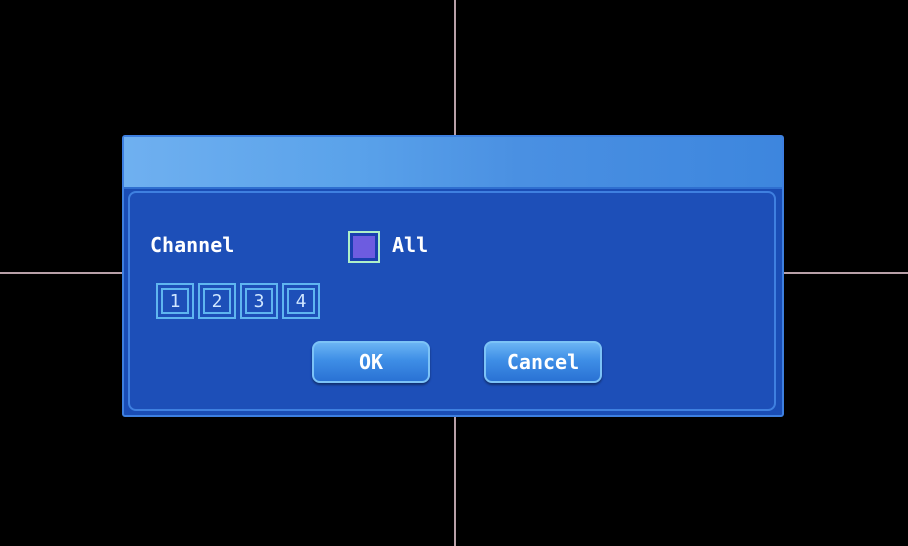 This screenshot has height=546, width=908. Describe the element at coordinates (192, 245) in the screenshot. I see `channel-label: Channel` at that location.